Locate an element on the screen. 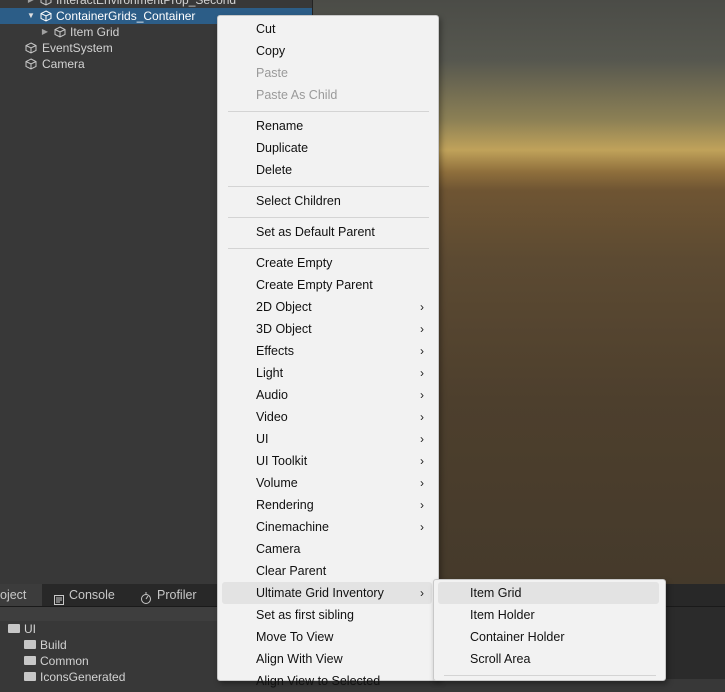 This screenshot has width=725, height=692. menu-item-2d-object: 2D Object › is located at coordinates (327, 307).